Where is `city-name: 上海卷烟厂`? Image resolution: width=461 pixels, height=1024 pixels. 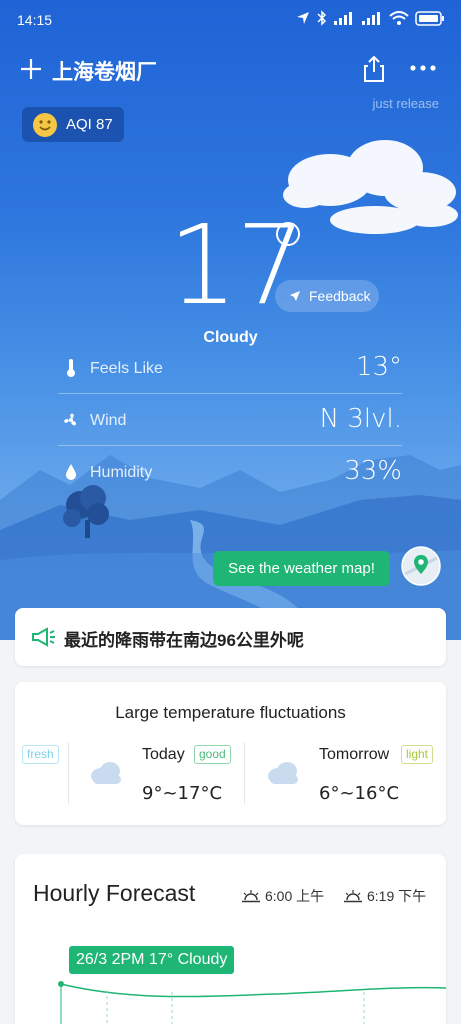 city-name: 上海卷烟厂 is located at coordinates (104, 71).